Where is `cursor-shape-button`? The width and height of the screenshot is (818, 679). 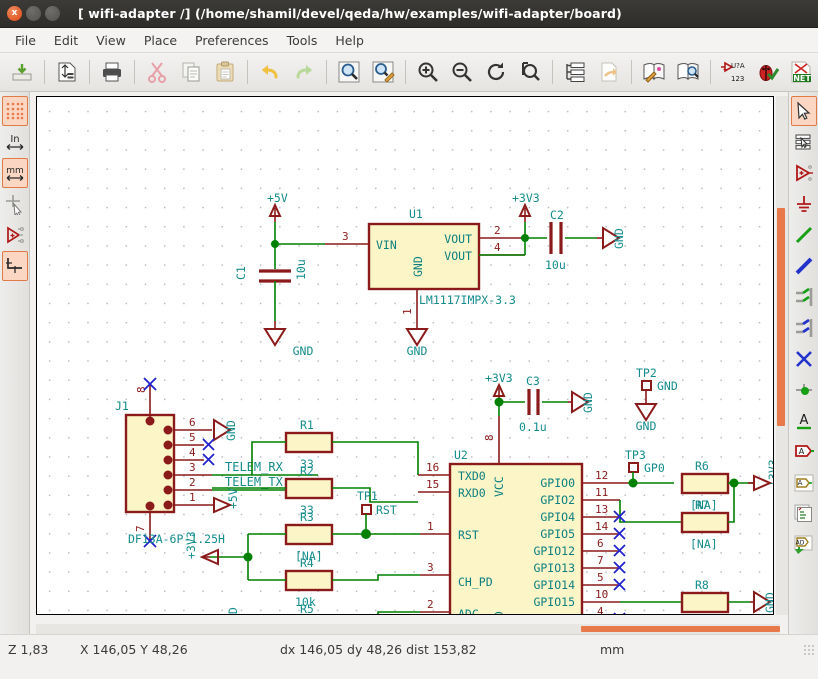
cursor-shape-button is located at coordinates (15, 204).